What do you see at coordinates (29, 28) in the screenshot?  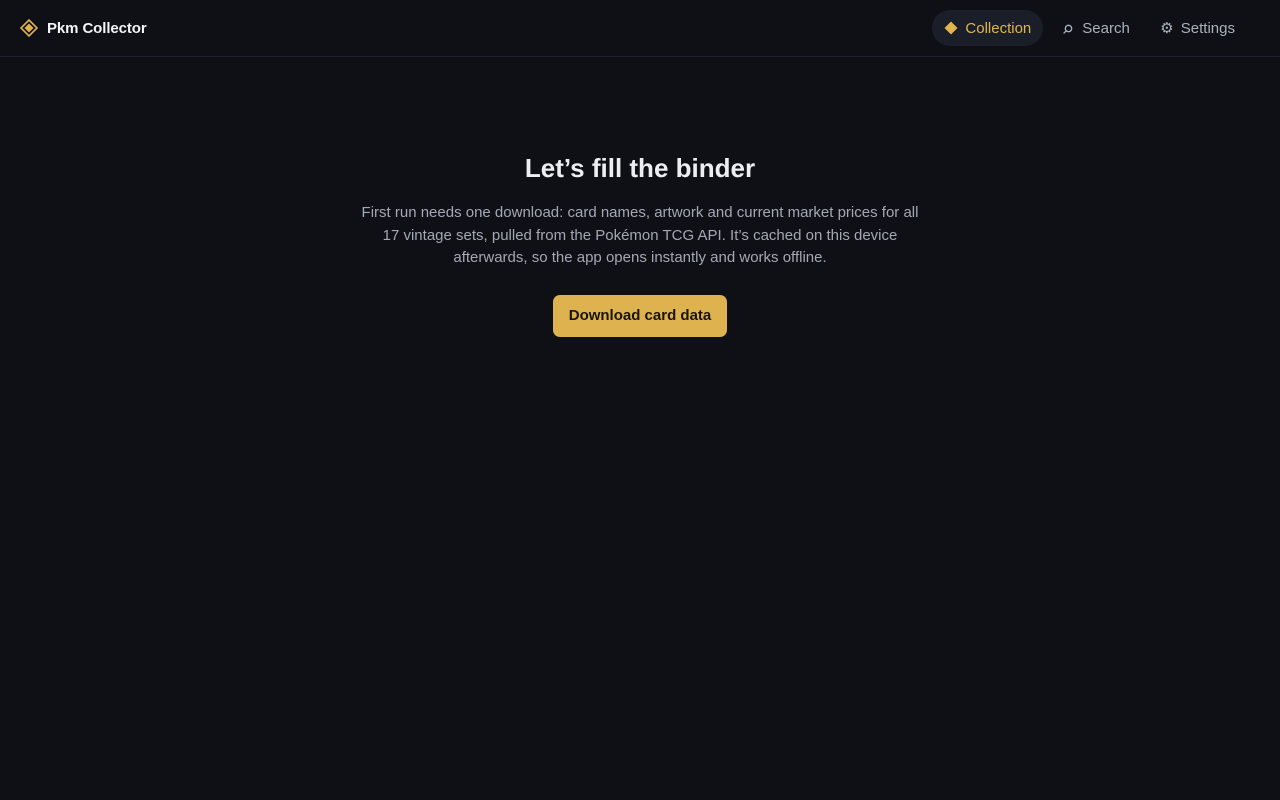 I see `diamond-logo-icon` at bounding box center [29, 28].